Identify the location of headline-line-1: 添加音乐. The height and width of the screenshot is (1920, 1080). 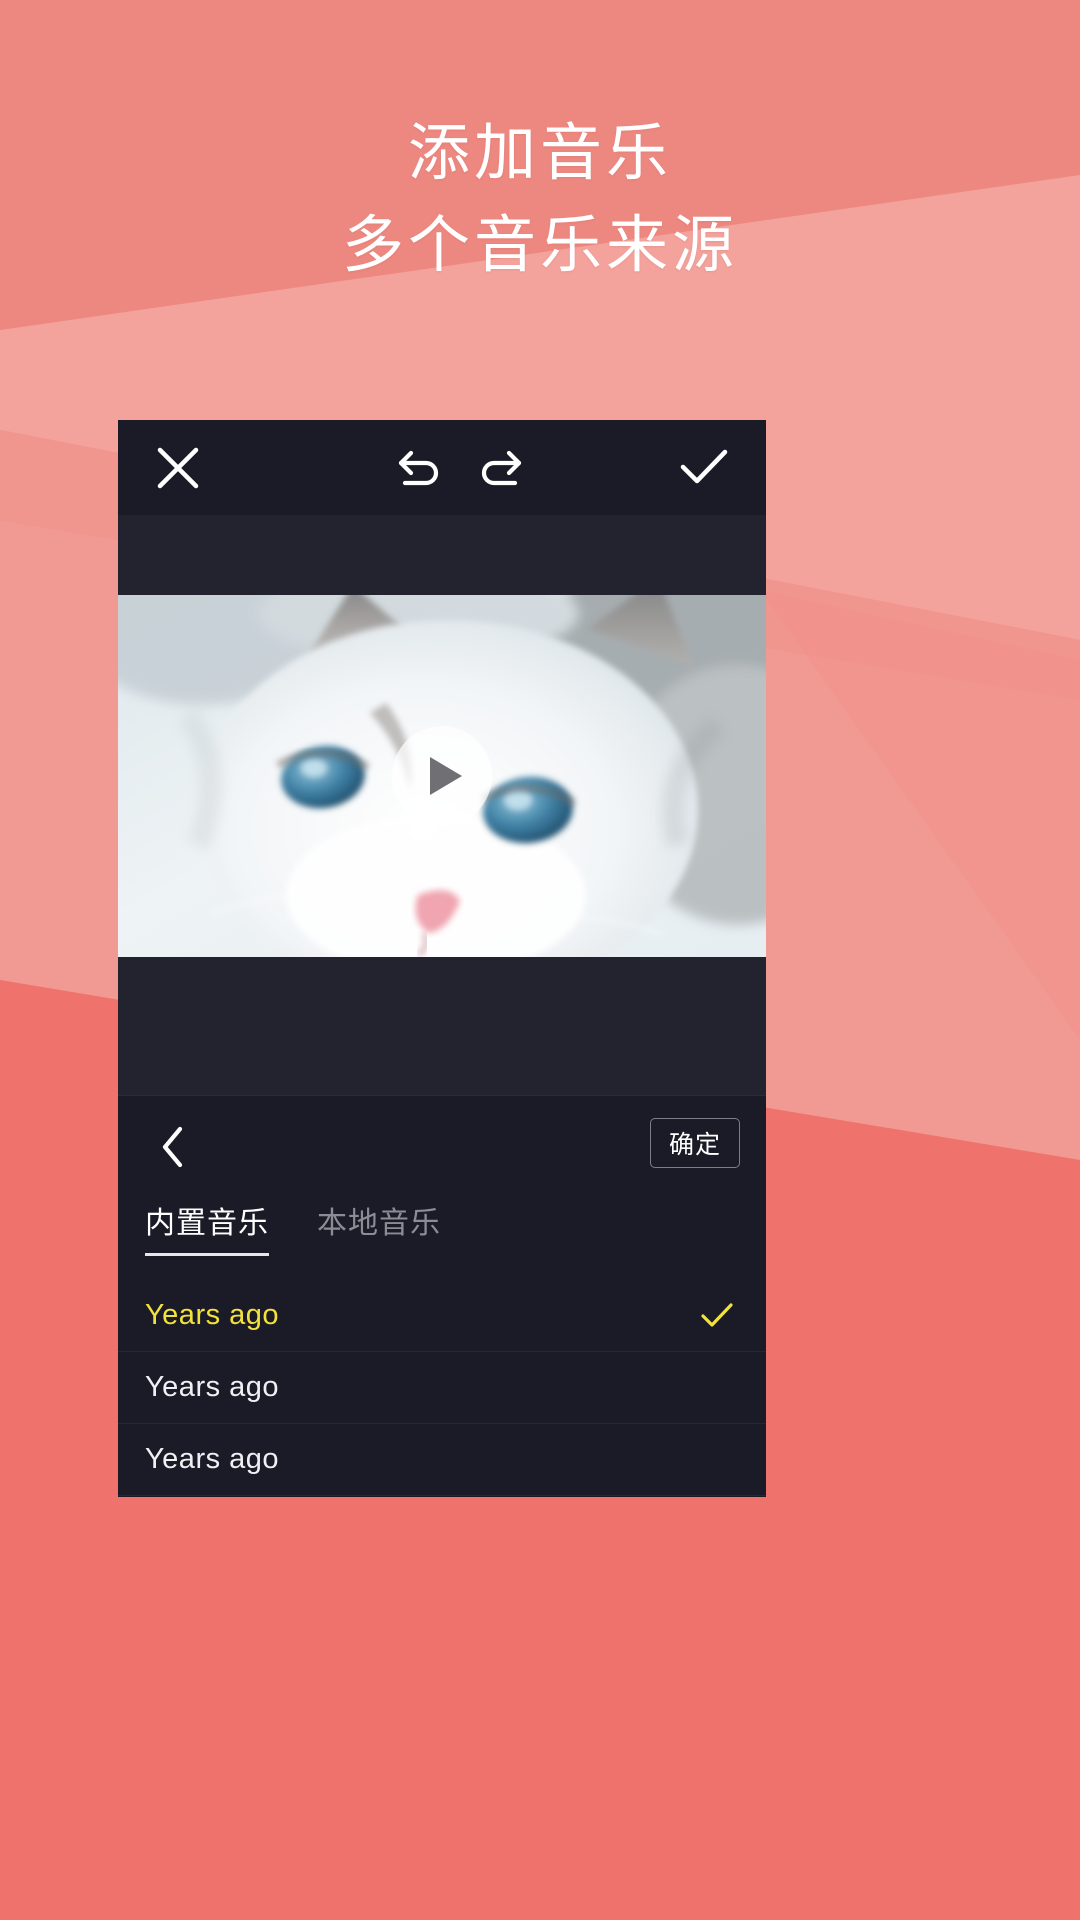
(539, 153).